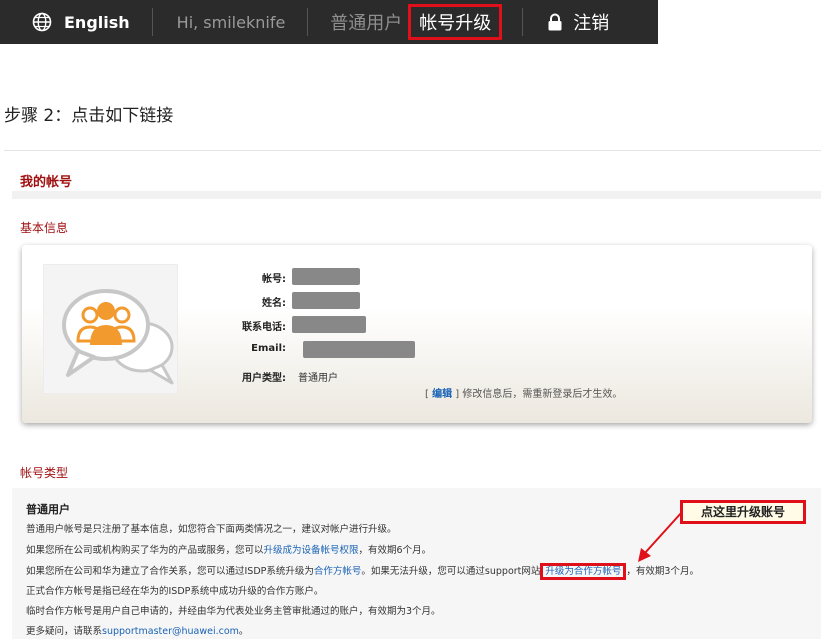 The width and height of the screenshot is (821, 639). What do you see at coordinates (326, 276) in the screenshot?
I see `account-value-redacted` at bounding box center [326, 276].